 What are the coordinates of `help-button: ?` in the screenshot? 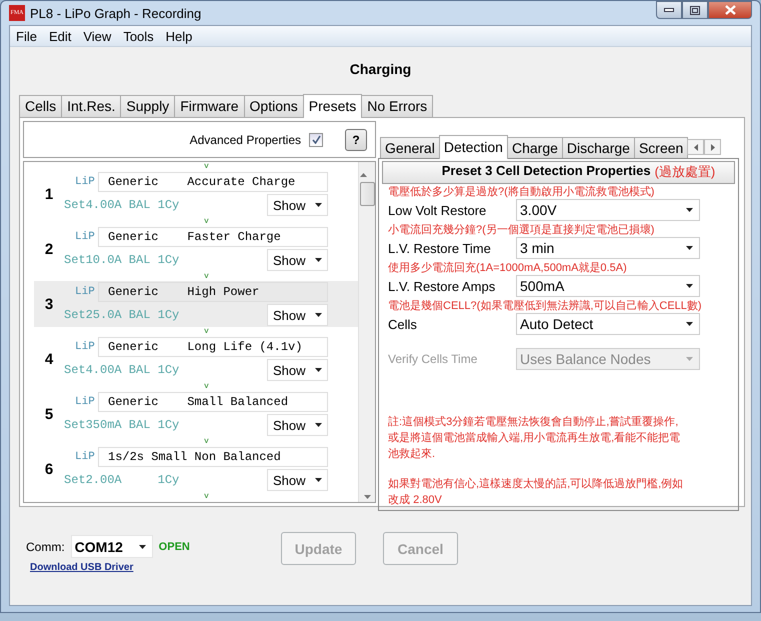 It's located at (356, 139).